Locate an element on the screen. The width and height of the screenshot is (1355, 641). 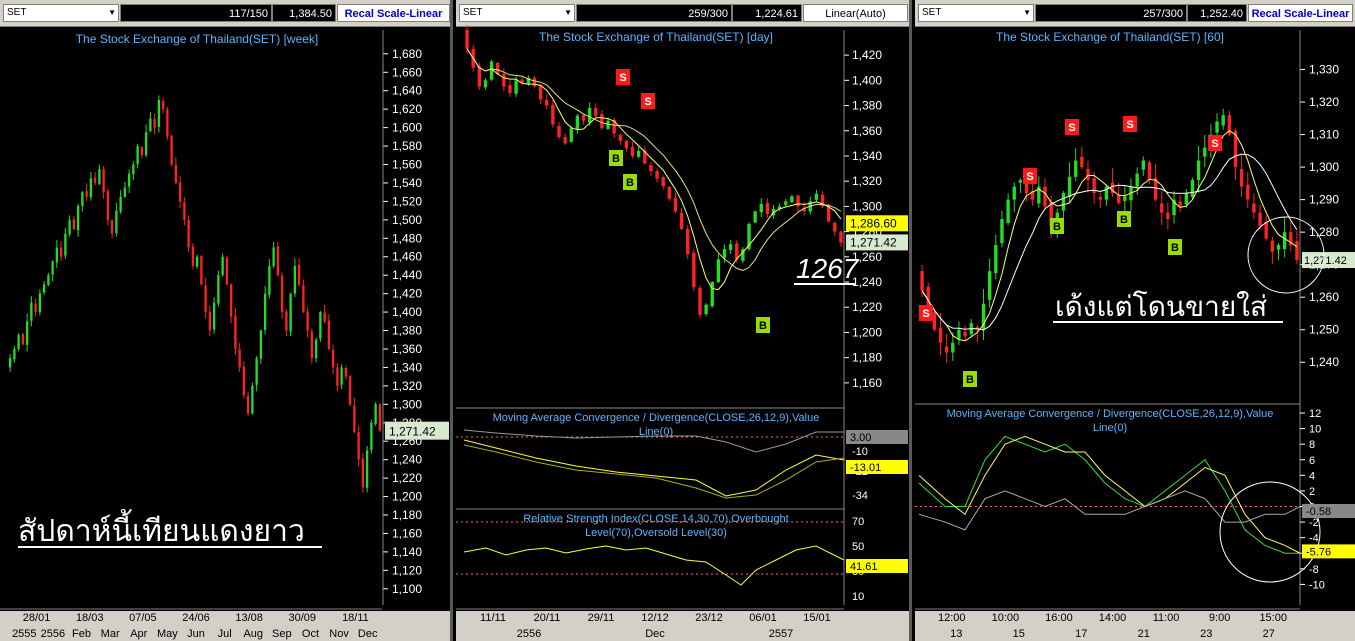
macd-value-label: 3.00 is located at coordinates (860, 438).